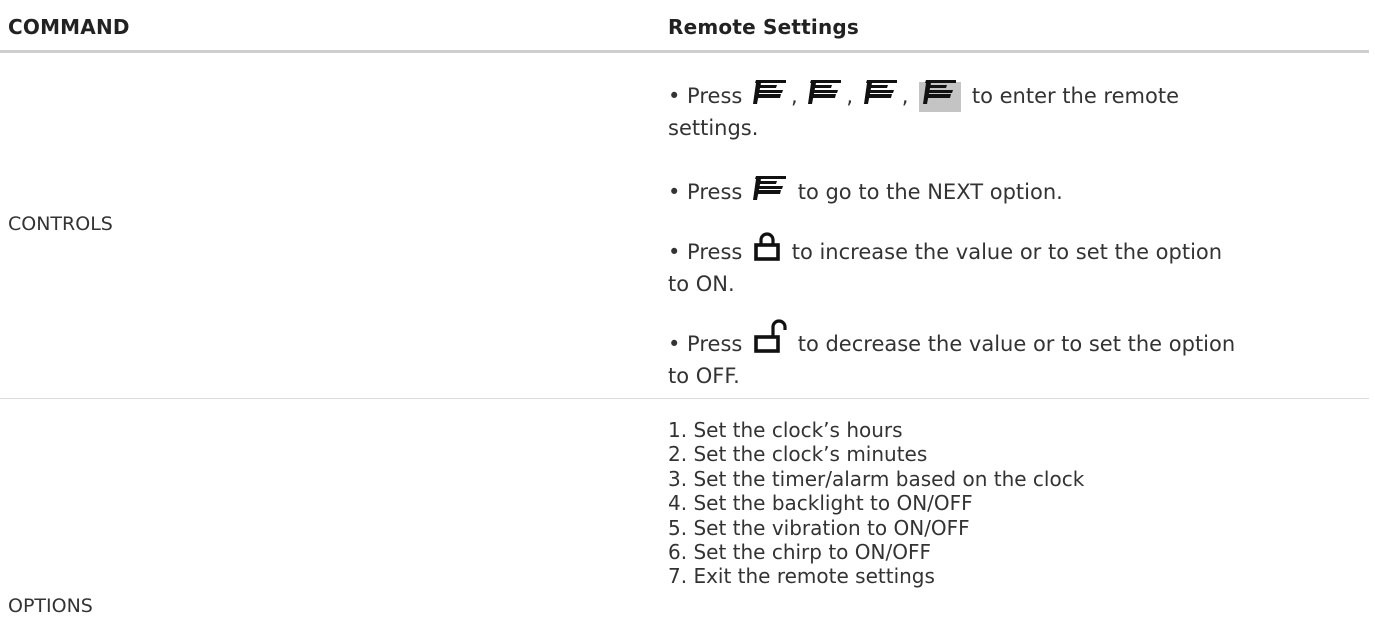  What do you see at coordinates (770, 336) in the screenshot?
I see `lock-open-icon` at bounding box center [770, 336].